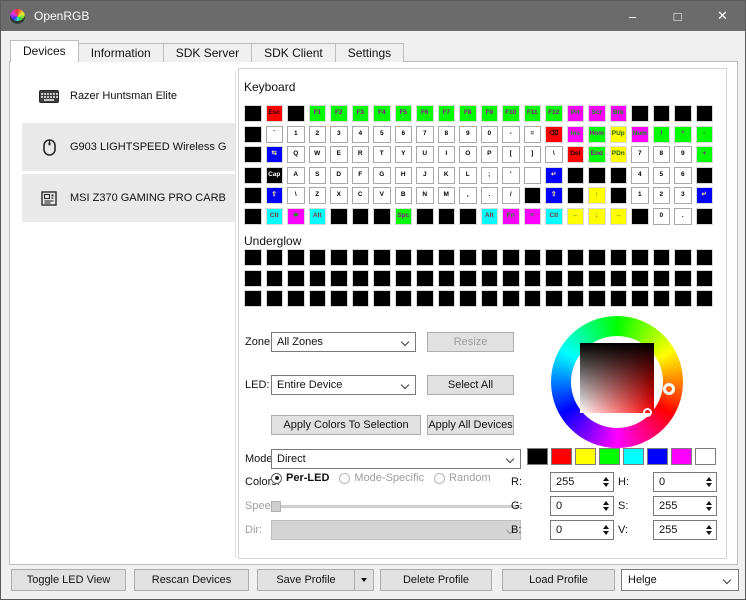 Image resolution: width=746 pixels, height=600 pixels. I want to click on led-key-C: C, so click(360, 195).